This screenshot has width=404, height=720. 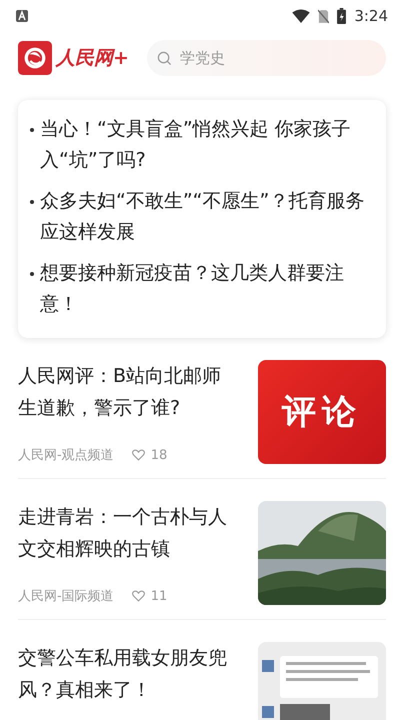 What do you see at coordinates (126, 392) in the screenshot?
I see `article-title: 人民网评：B站向北邮师生道歉，警示了谁?` at bounding box center [126, 392].